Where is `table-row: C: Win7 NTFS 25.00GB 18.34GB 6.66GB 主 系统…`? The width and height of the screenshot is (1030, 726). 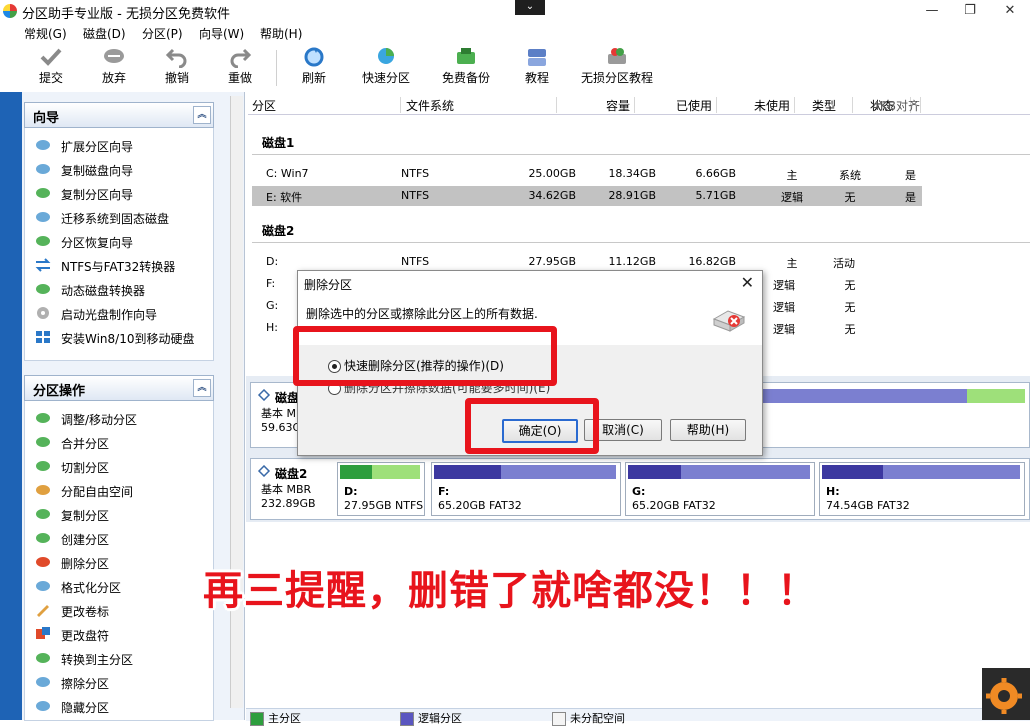 table-row: C: Win7 NTFS 25.00GB 18.34GB 6.66GB 主 系统… is located at coordinates (587, 174).